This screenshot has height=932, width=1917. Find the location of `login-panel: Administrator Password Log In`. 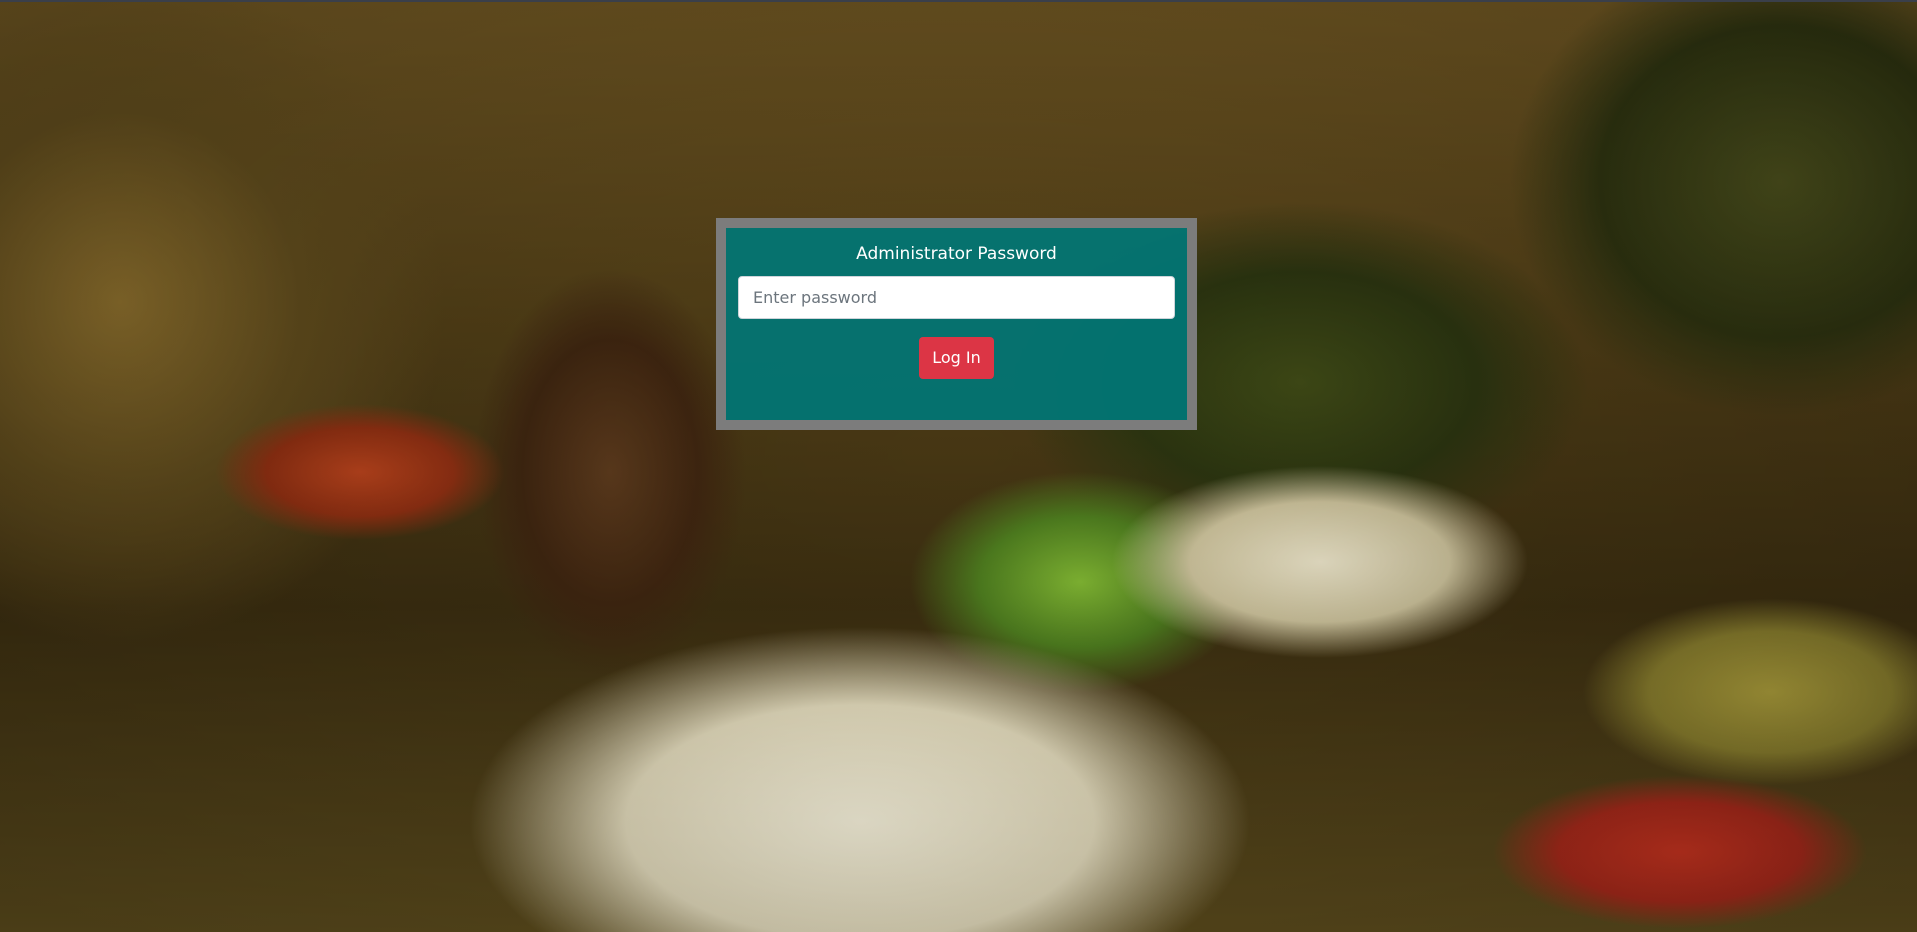

login-panel: Administrator Password Log In is located at coordinates (956, 324).